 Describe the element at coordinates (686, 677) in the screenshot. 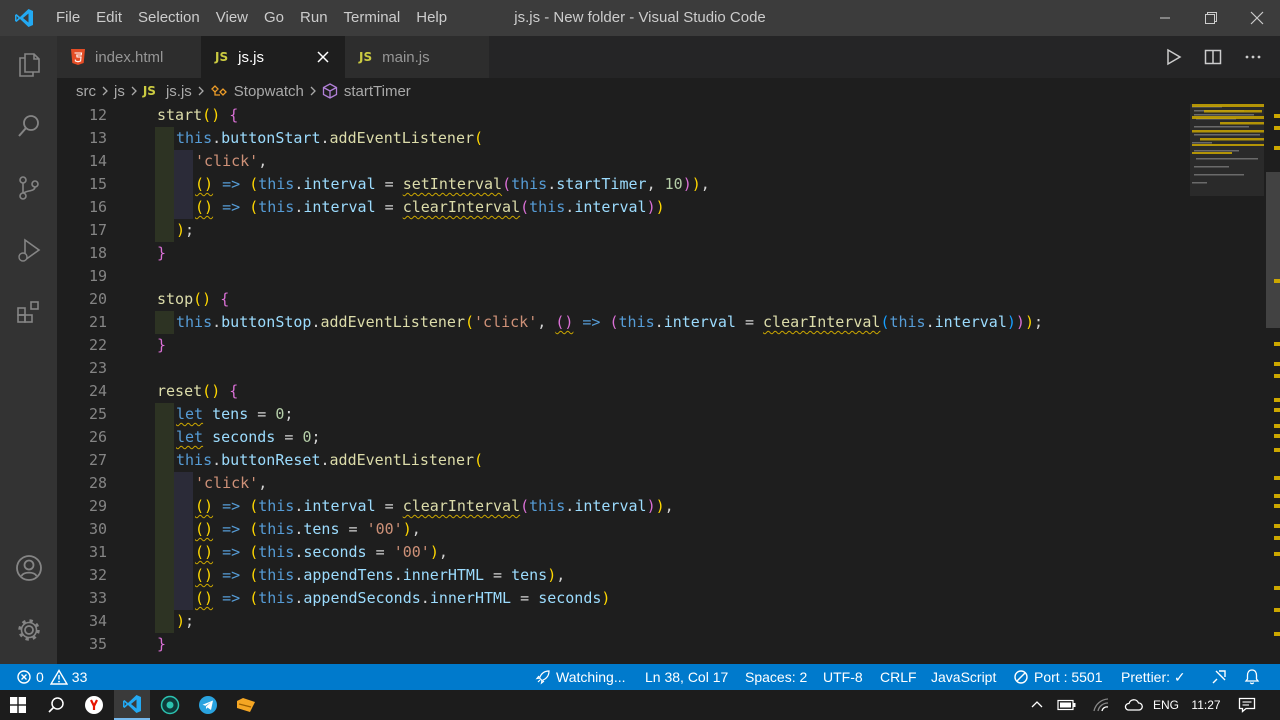

I see `cursor-position: Ln 38, Col 17` at that location.